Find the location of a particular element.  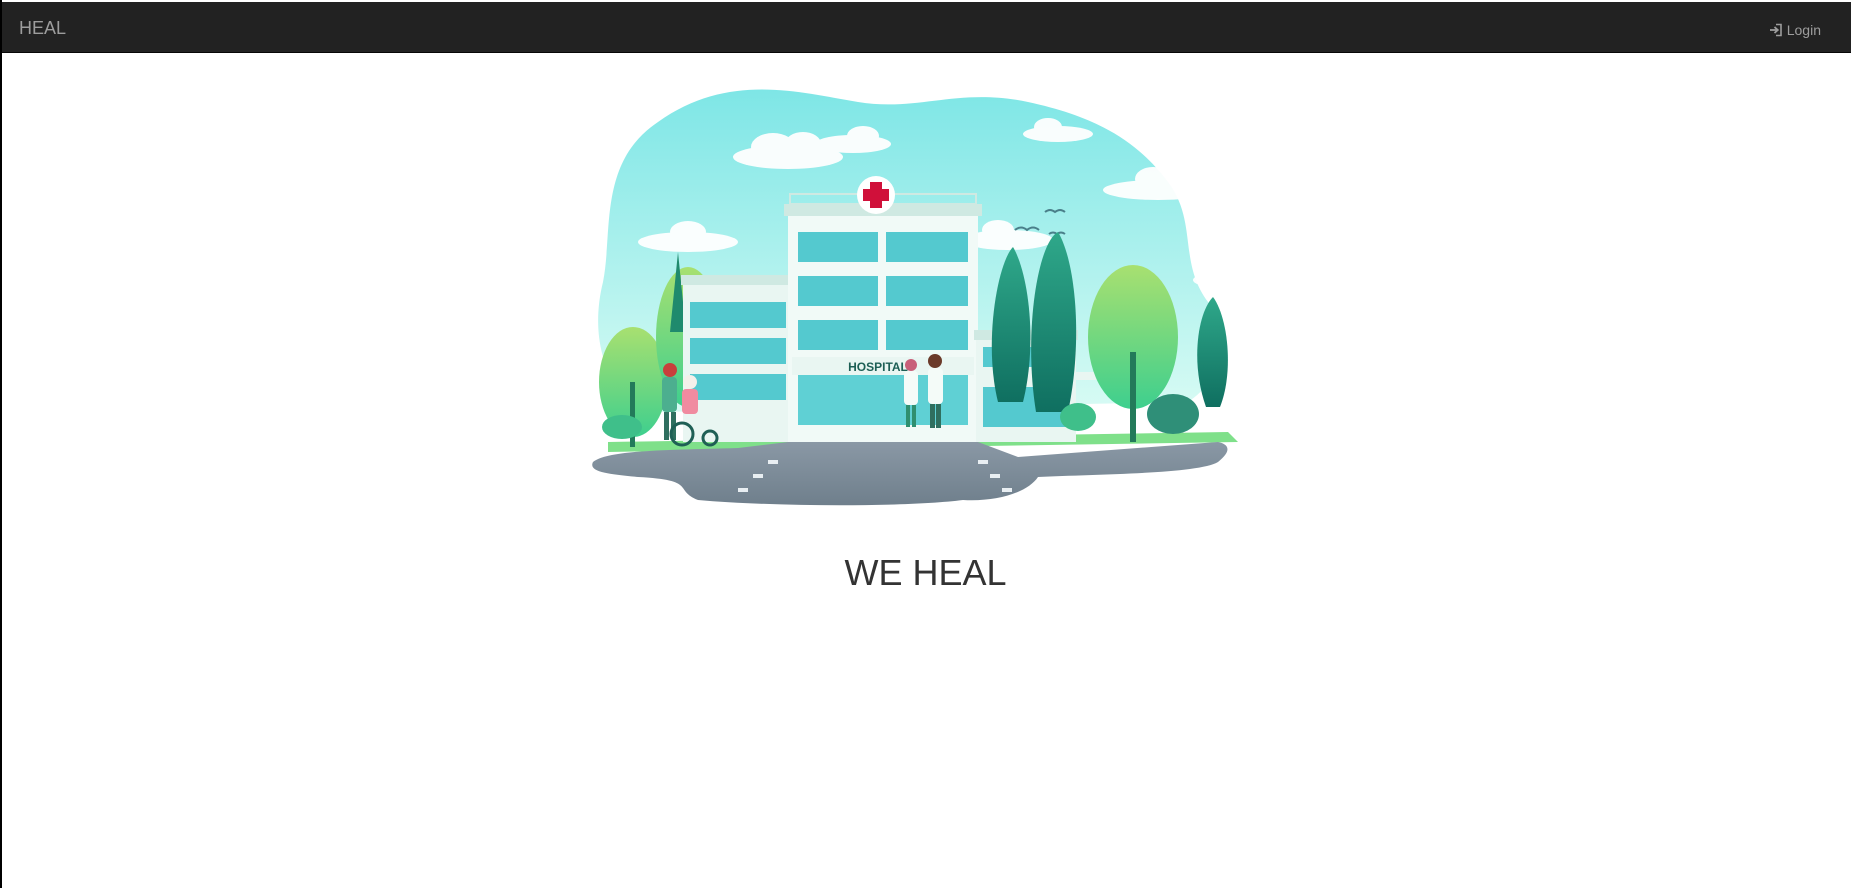

login-icon is located at coordinates (1776, 30).